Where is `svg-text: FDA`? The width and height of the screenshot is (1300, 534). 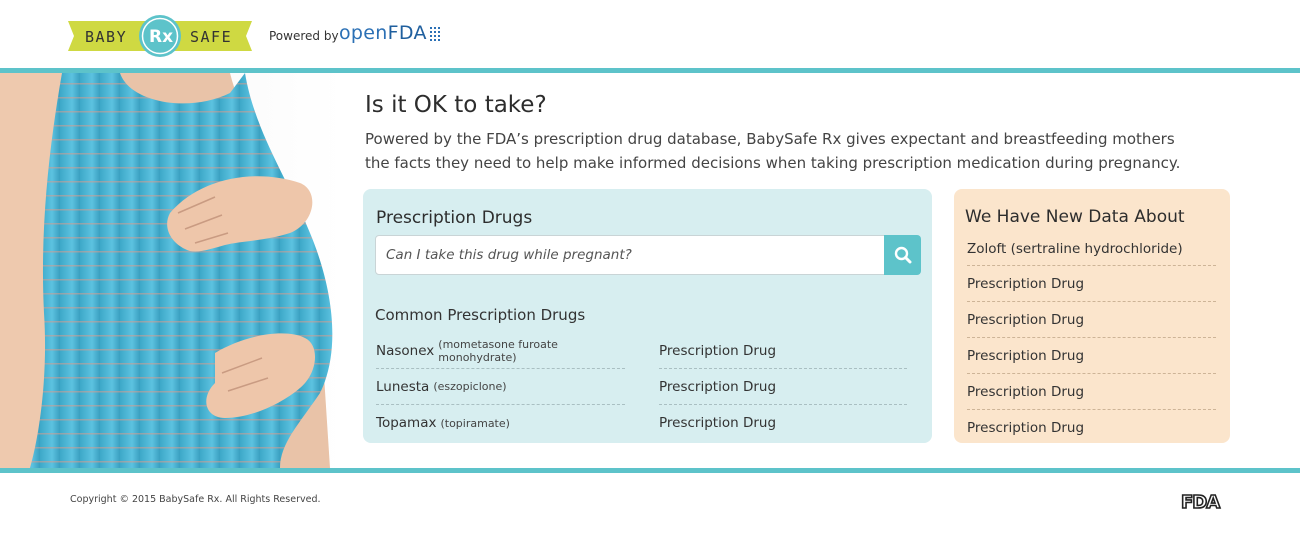 svg-text: FDA is located at coordinates (1200, 501).